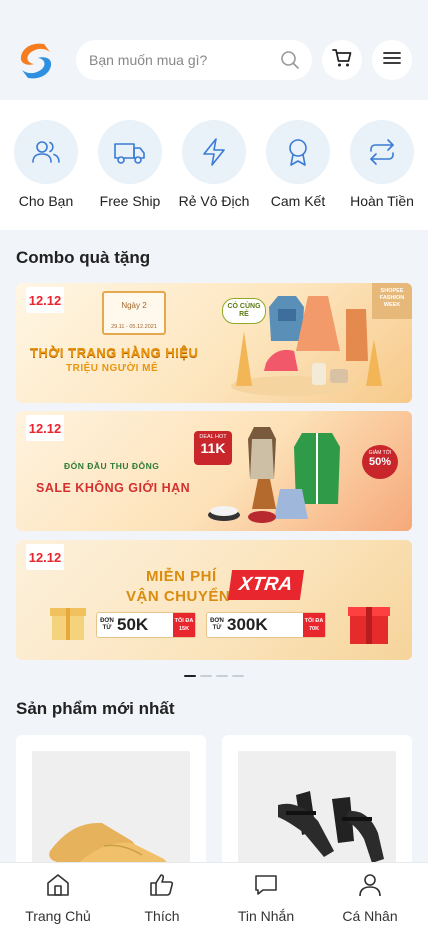  I want to click on search-input, so click(179, 60).